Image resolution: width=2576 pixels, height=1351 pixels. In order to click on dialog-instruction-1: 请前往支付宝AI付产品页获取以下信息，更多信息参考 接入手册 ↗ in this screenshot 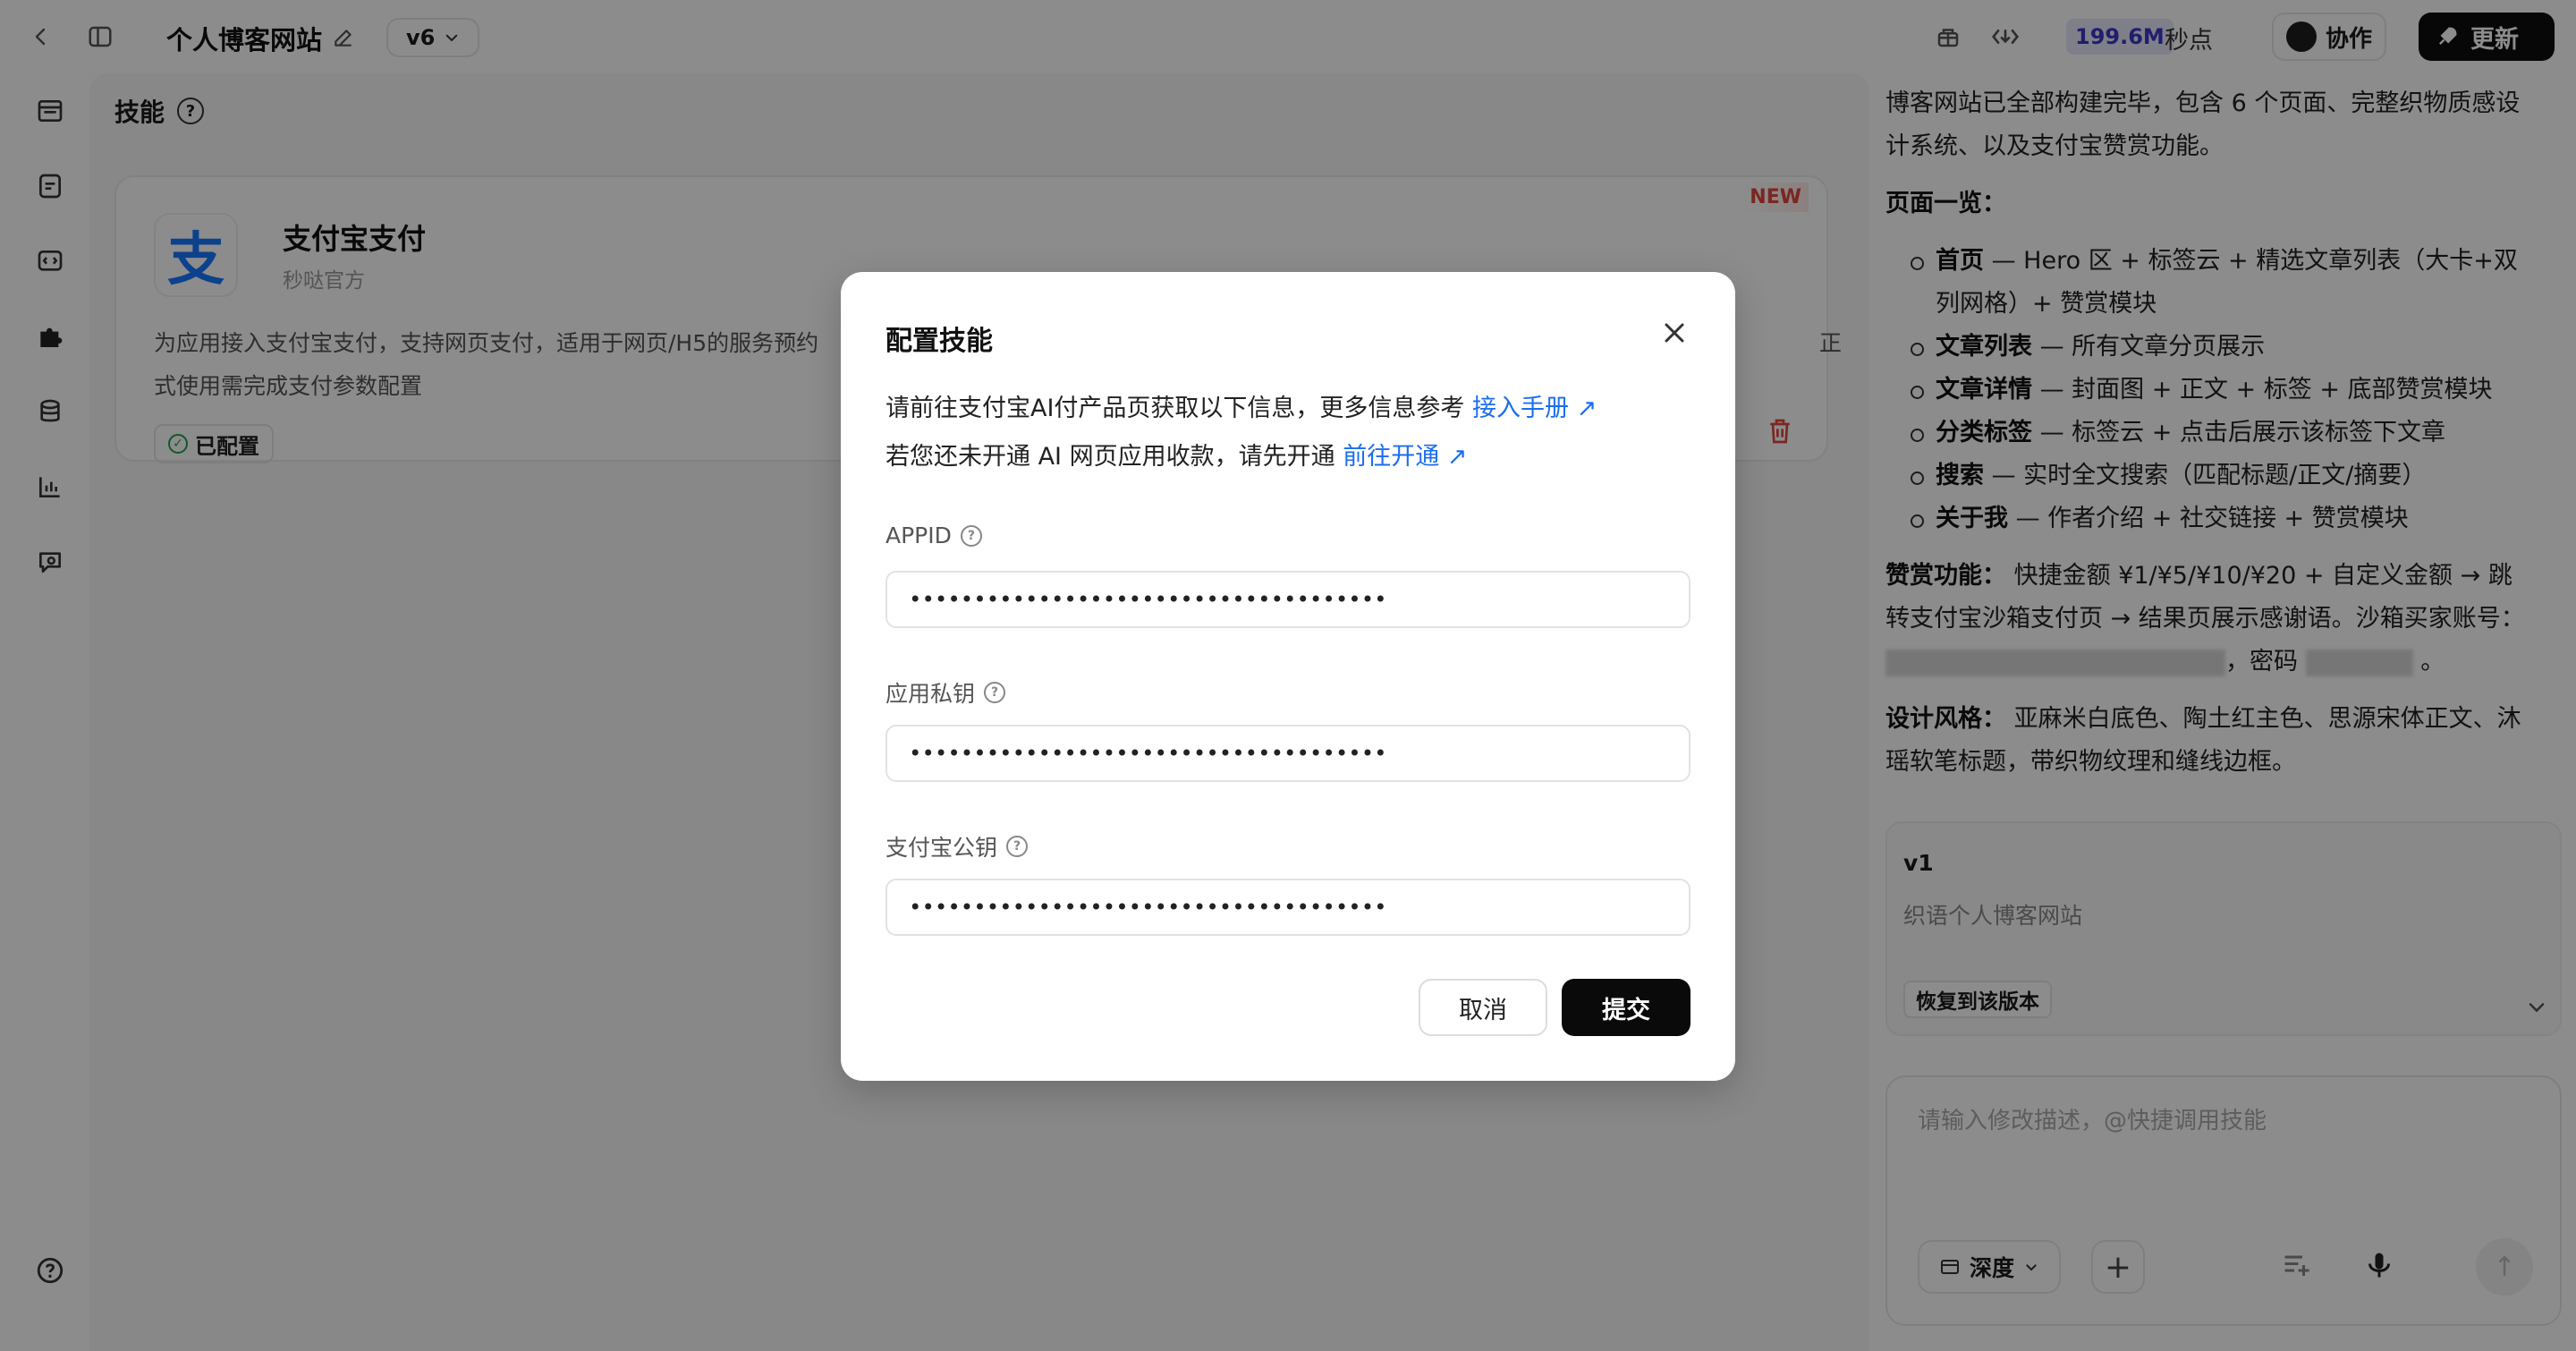, I will do `click(1241, 409)`.